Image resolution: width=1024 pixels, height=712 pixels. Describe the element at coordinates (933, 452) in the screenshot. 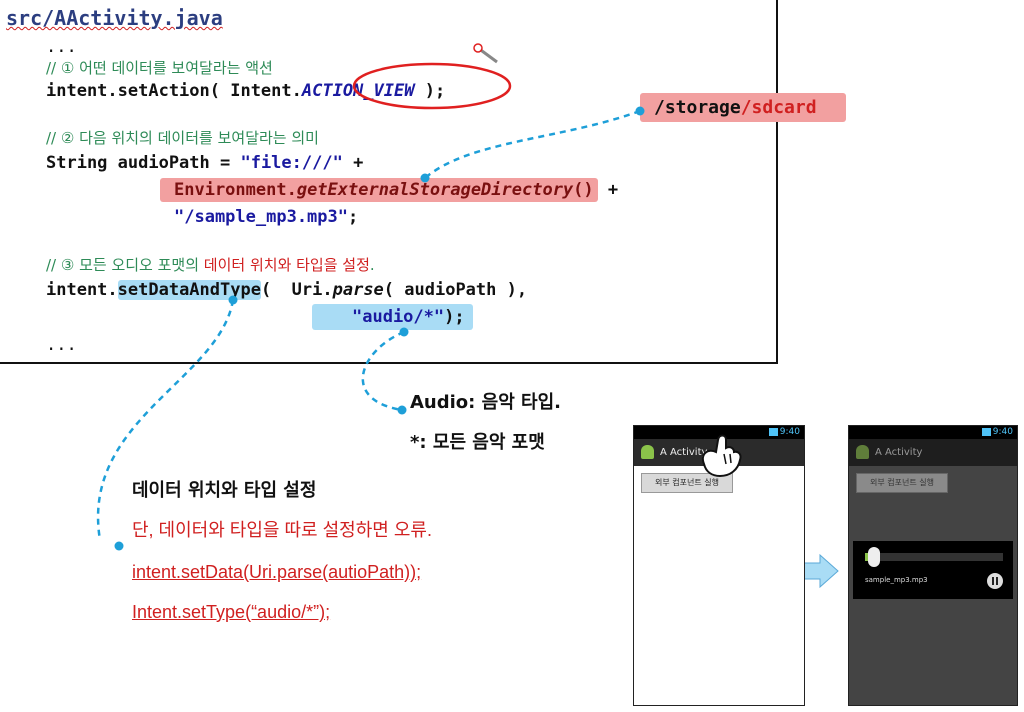

I see `app-title-bar: A Activity` at that location.